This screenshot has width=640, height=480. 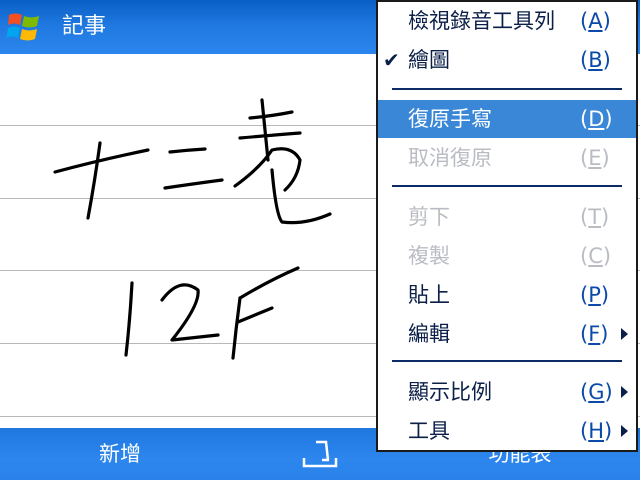 I want to click on keyboard-input-icon, so click(x=320, y=455).